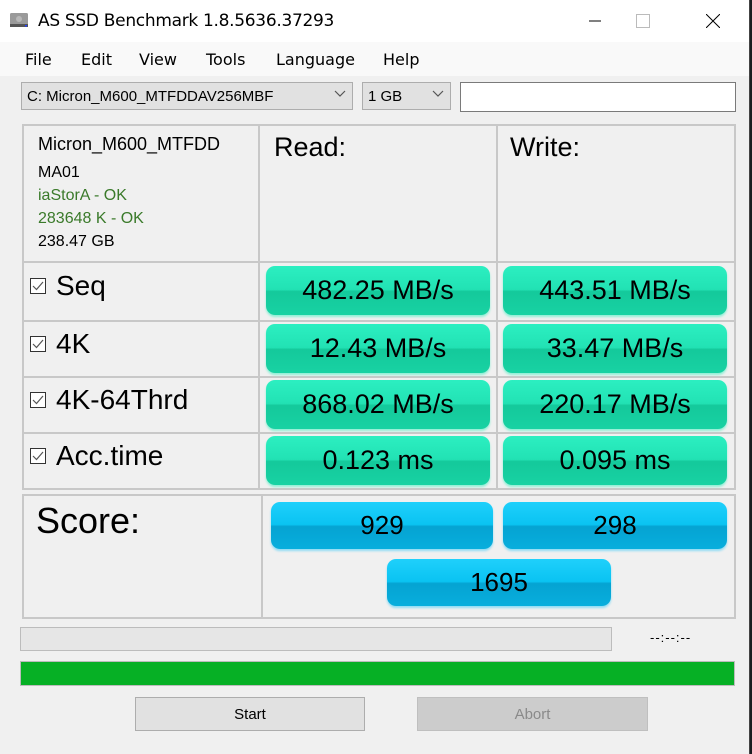 The width and height of the screenshot is (752, 754). Describe the element at coordinates (316, 639) in the screenshot. I see `test-progress-bar` at that location.